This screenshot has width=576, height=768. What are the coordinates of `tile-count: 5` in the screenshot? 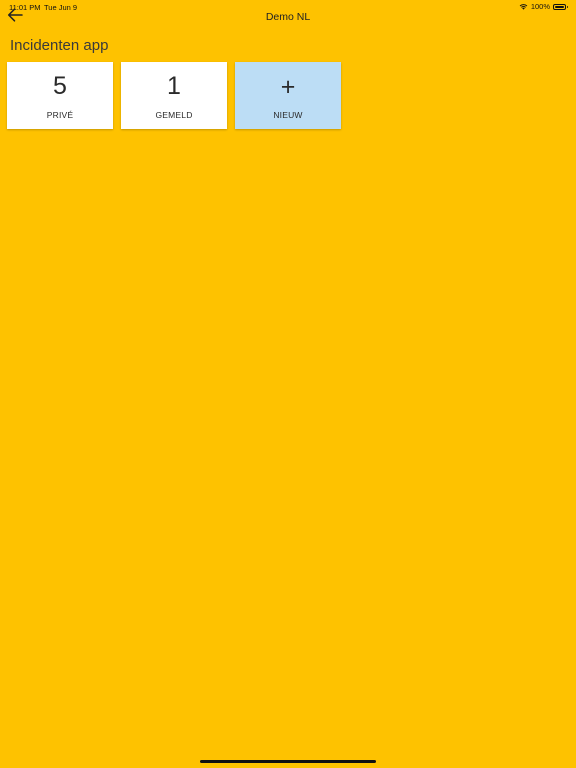 It's located at (60, 86).